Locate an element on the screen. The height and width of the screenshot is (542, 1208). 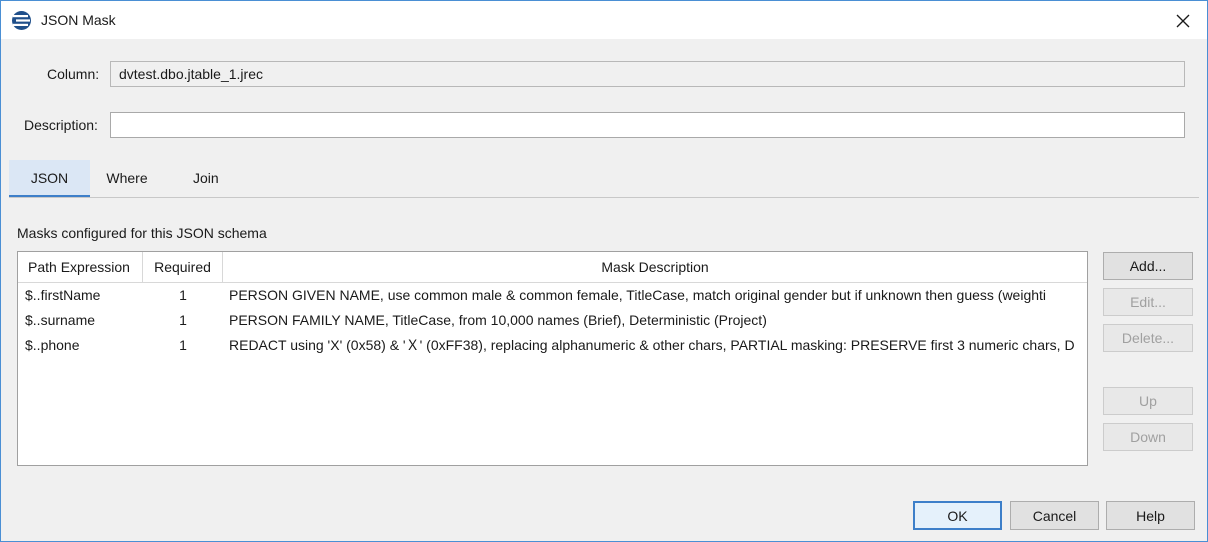
cell-path: $..phone is located at coordinates (52, 345).